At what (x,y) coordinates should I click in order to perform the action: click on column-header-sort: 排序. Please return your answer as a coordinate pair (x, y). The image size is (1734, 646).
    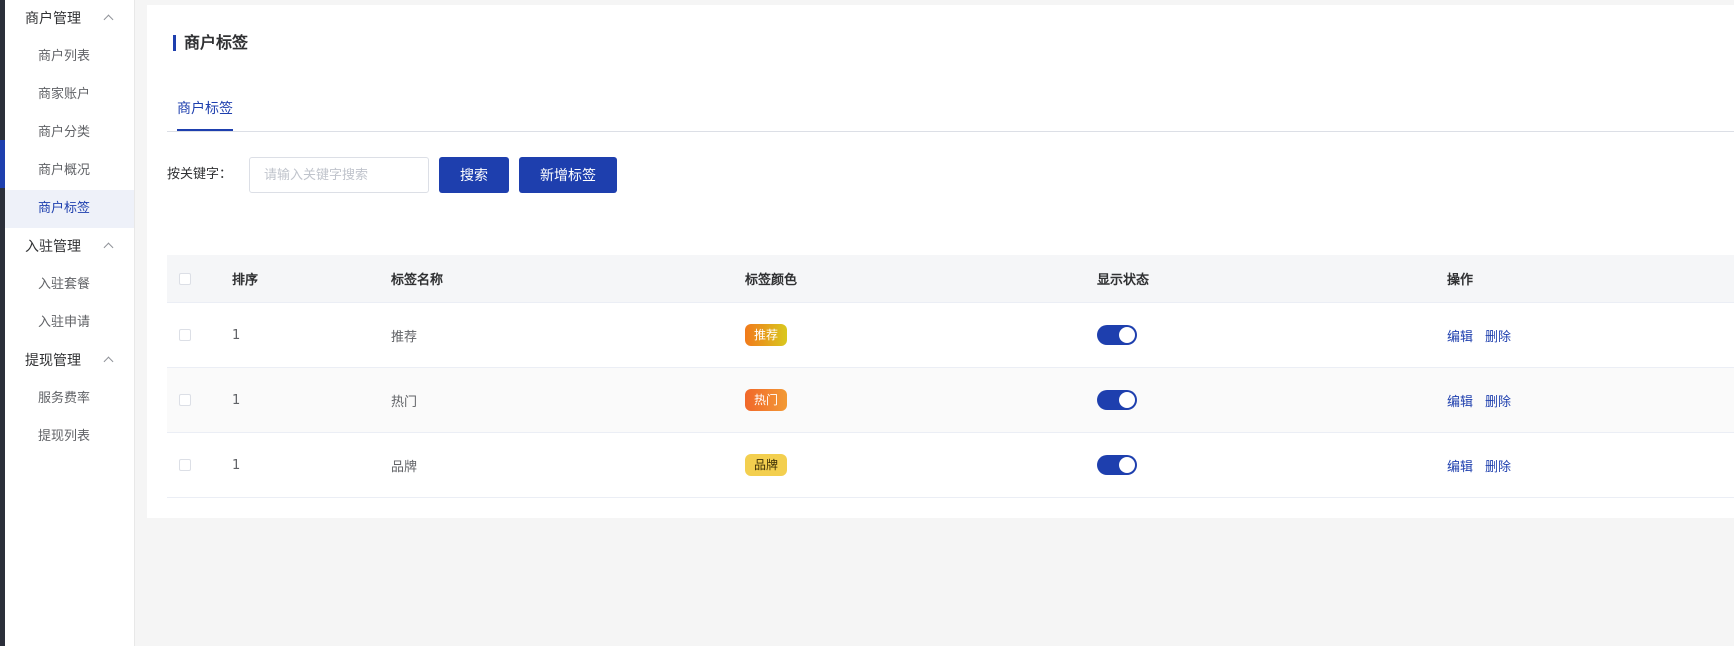
    Looking at the image, I should click on (245, 280).